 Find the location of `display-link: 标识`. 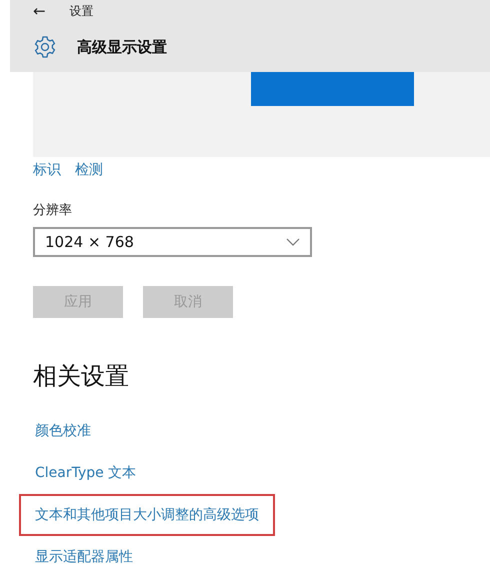

display-link: 标识 is located at coordinates (47, 170).